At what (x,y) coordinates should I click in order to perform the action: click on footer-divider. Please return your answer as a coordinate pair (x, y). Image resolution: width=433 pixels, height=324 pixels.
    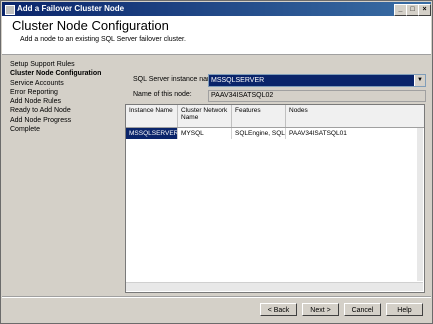
    Looking at the image, I should click on (216, 297).